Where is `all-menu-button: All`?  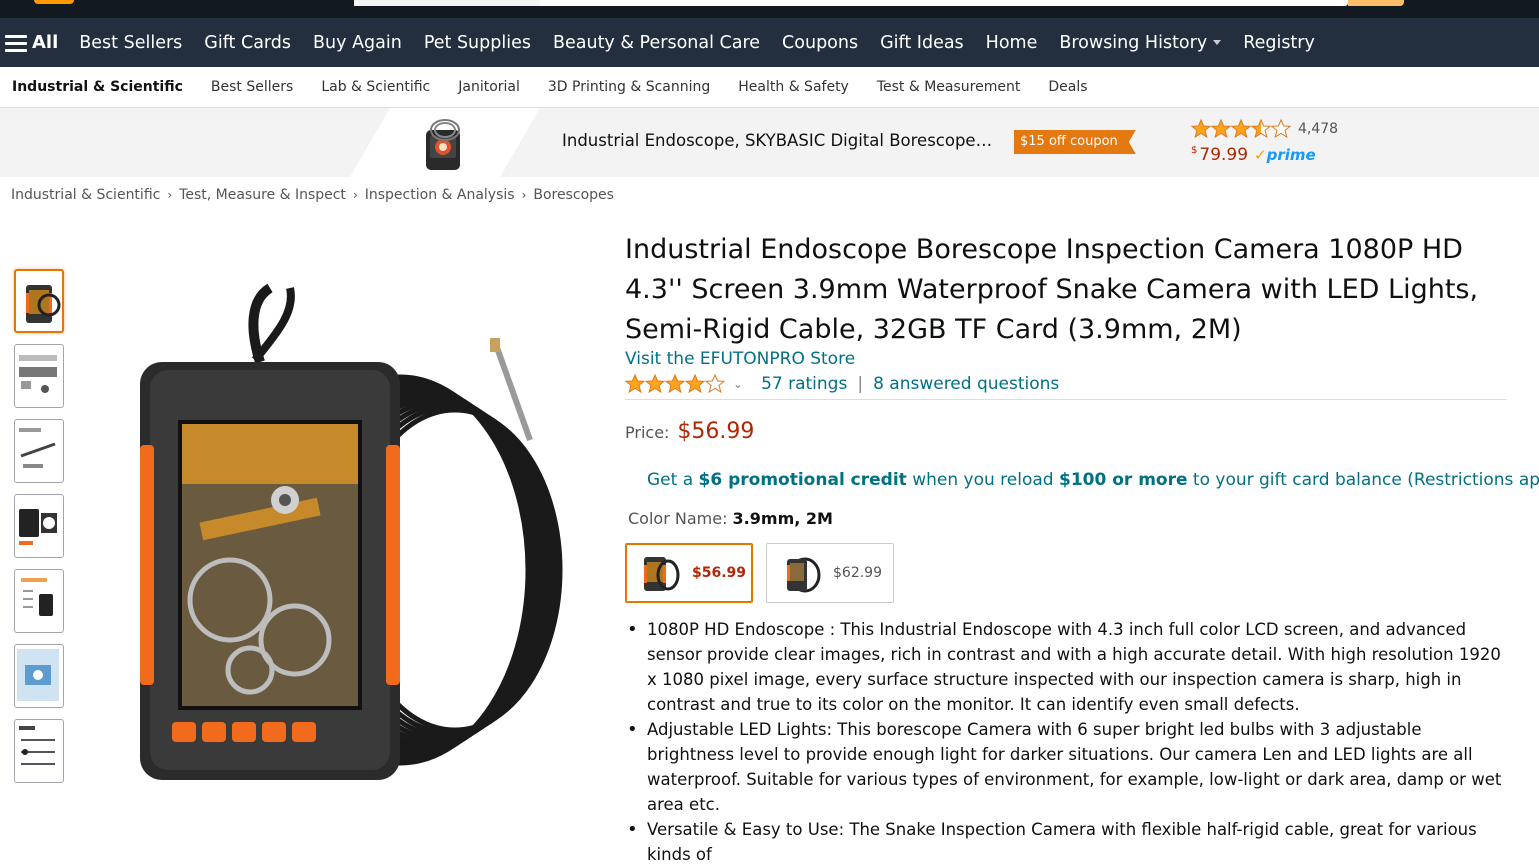 all-menu-button: All is located at coordinates (34, 42).